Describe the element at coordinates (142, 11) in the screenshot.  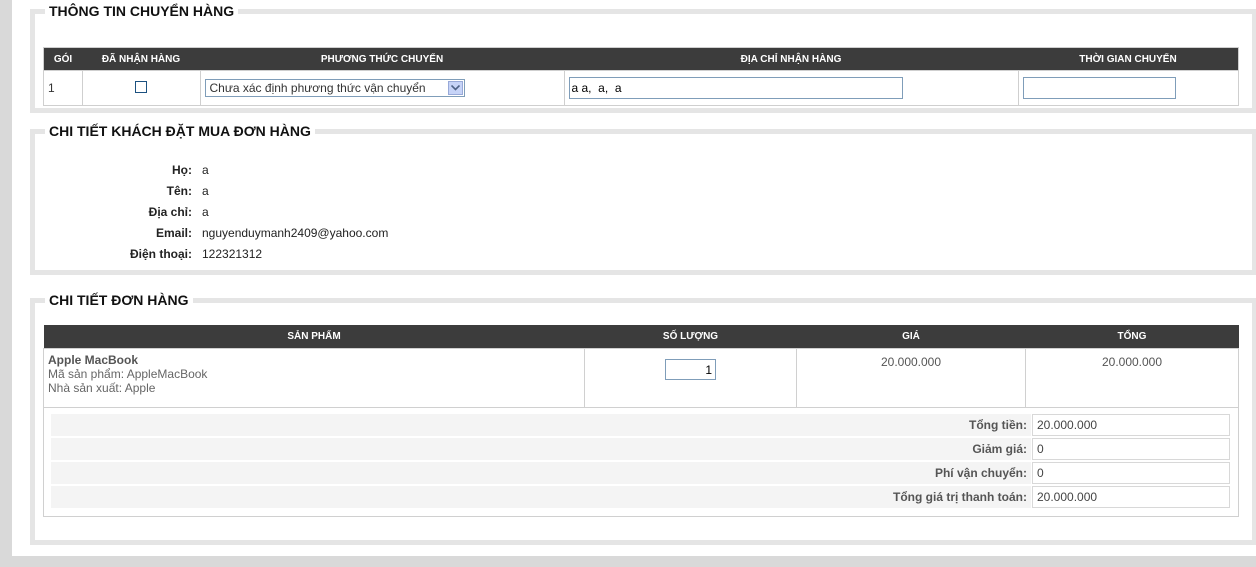
I see `shipping-info-title: THÔNG TIN CHUYỂN HÀNG` at that location.